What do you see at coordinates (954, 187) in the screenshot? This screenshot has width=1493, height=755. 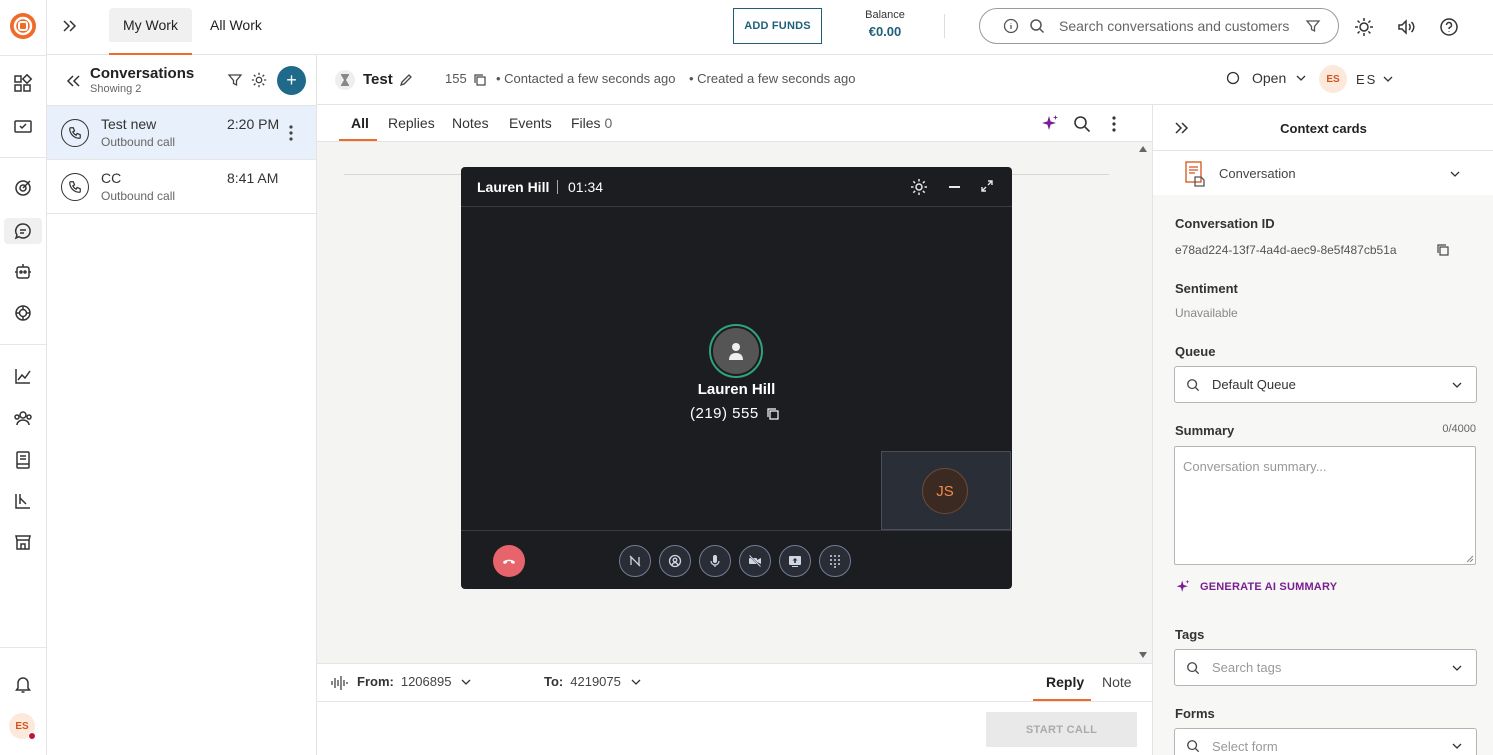 I see `minimize-icon` at bounding box center [954, 187].